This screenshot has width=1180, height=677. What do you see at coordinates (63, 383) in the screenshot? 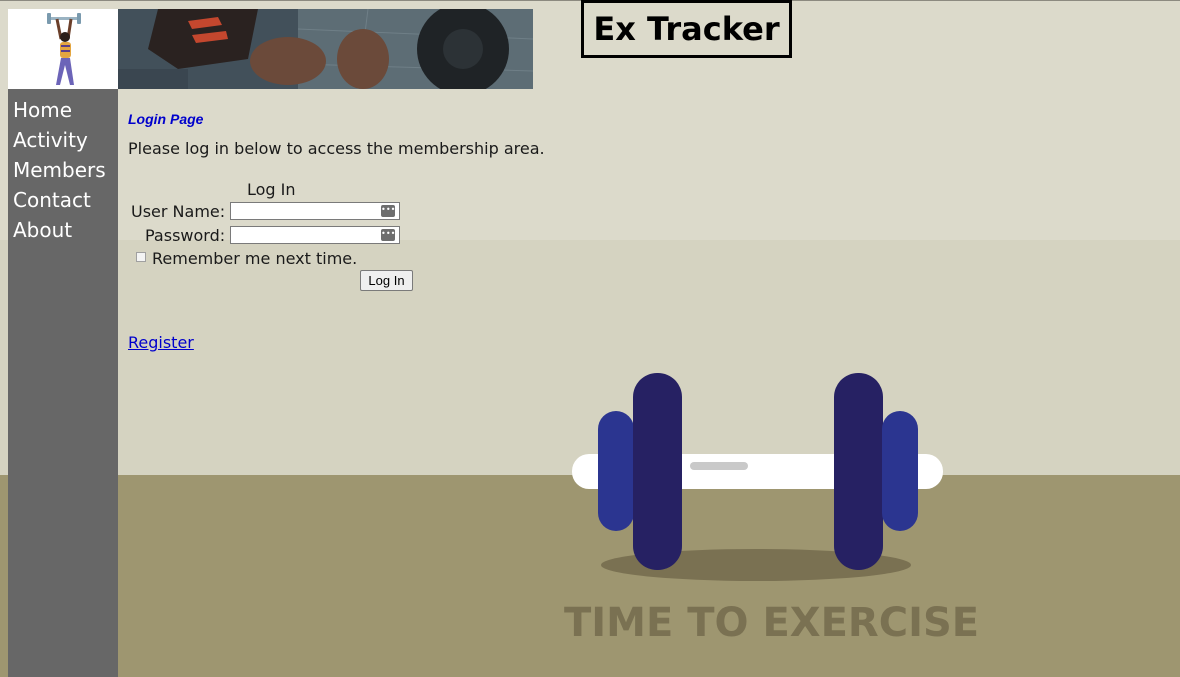
I see `sidebar-nav: Home Activity Members Contact About` at bounding box center [63, 383].